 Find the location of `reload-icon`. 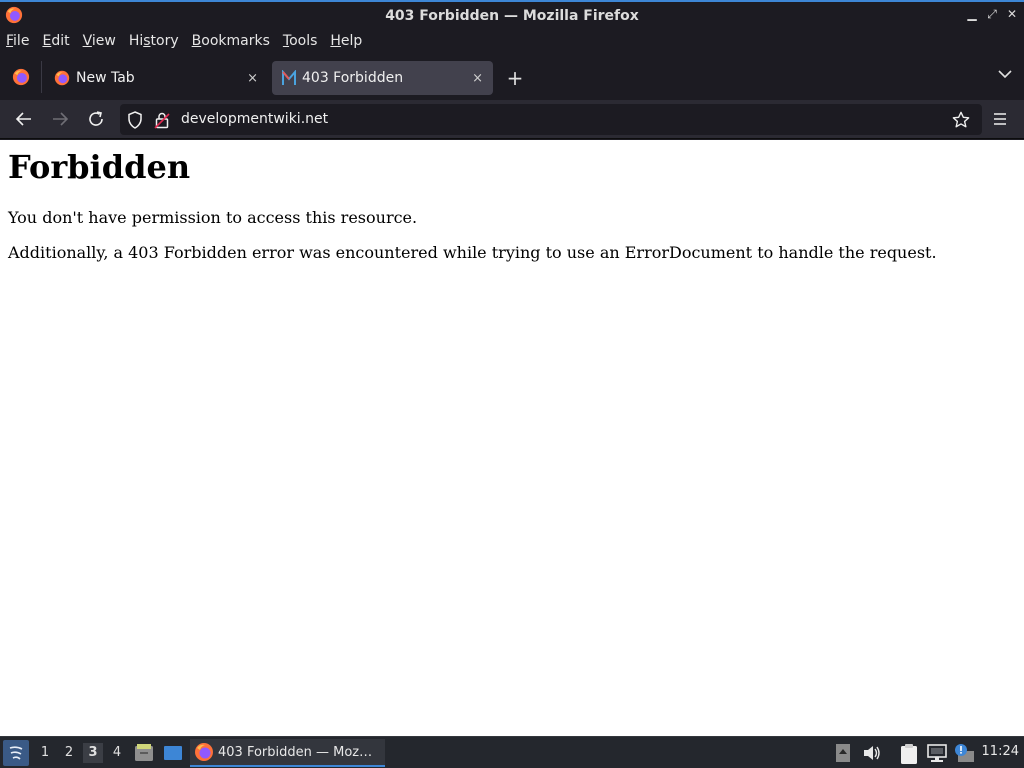

reload-icon is located at coordinates (96, 118).